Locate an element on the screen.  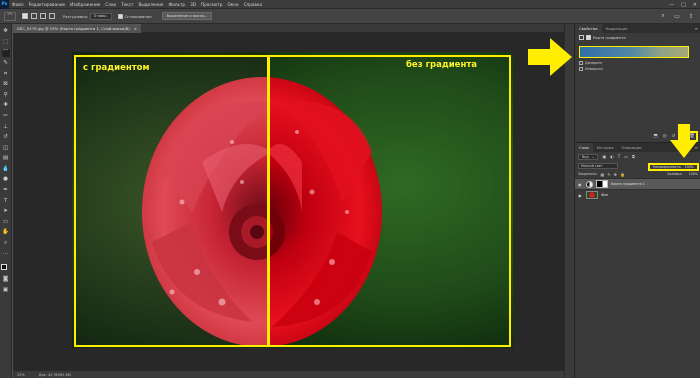
blur-tool-icon: 💧 is located at coordinates (6, 170).